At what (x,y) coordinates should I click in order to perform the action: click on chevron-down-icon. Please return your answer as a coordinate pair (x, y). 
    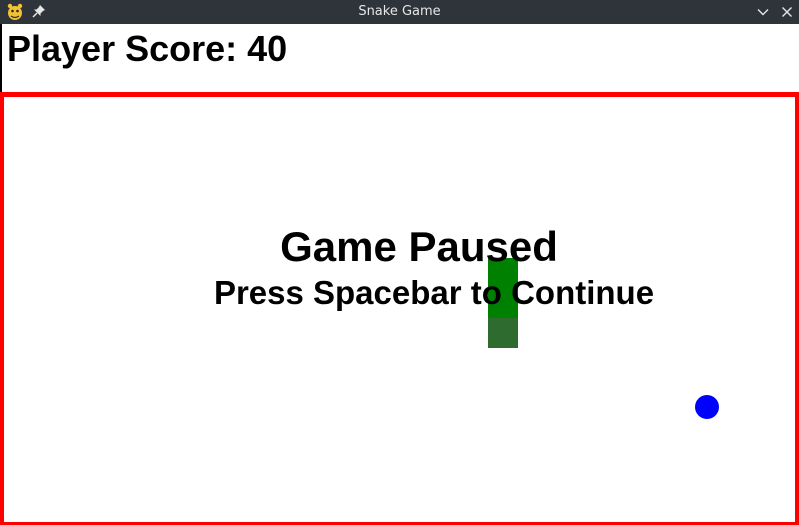
    Looking at the image, I should click on (763, 12).